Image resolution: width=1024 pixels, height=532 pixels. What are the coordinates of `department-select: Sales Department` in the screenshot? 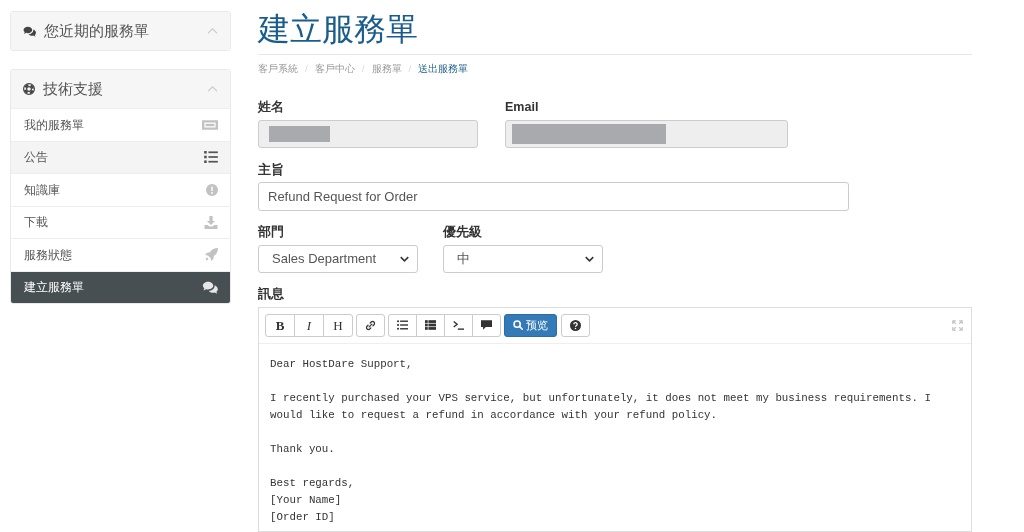 It's located at (338, 258).